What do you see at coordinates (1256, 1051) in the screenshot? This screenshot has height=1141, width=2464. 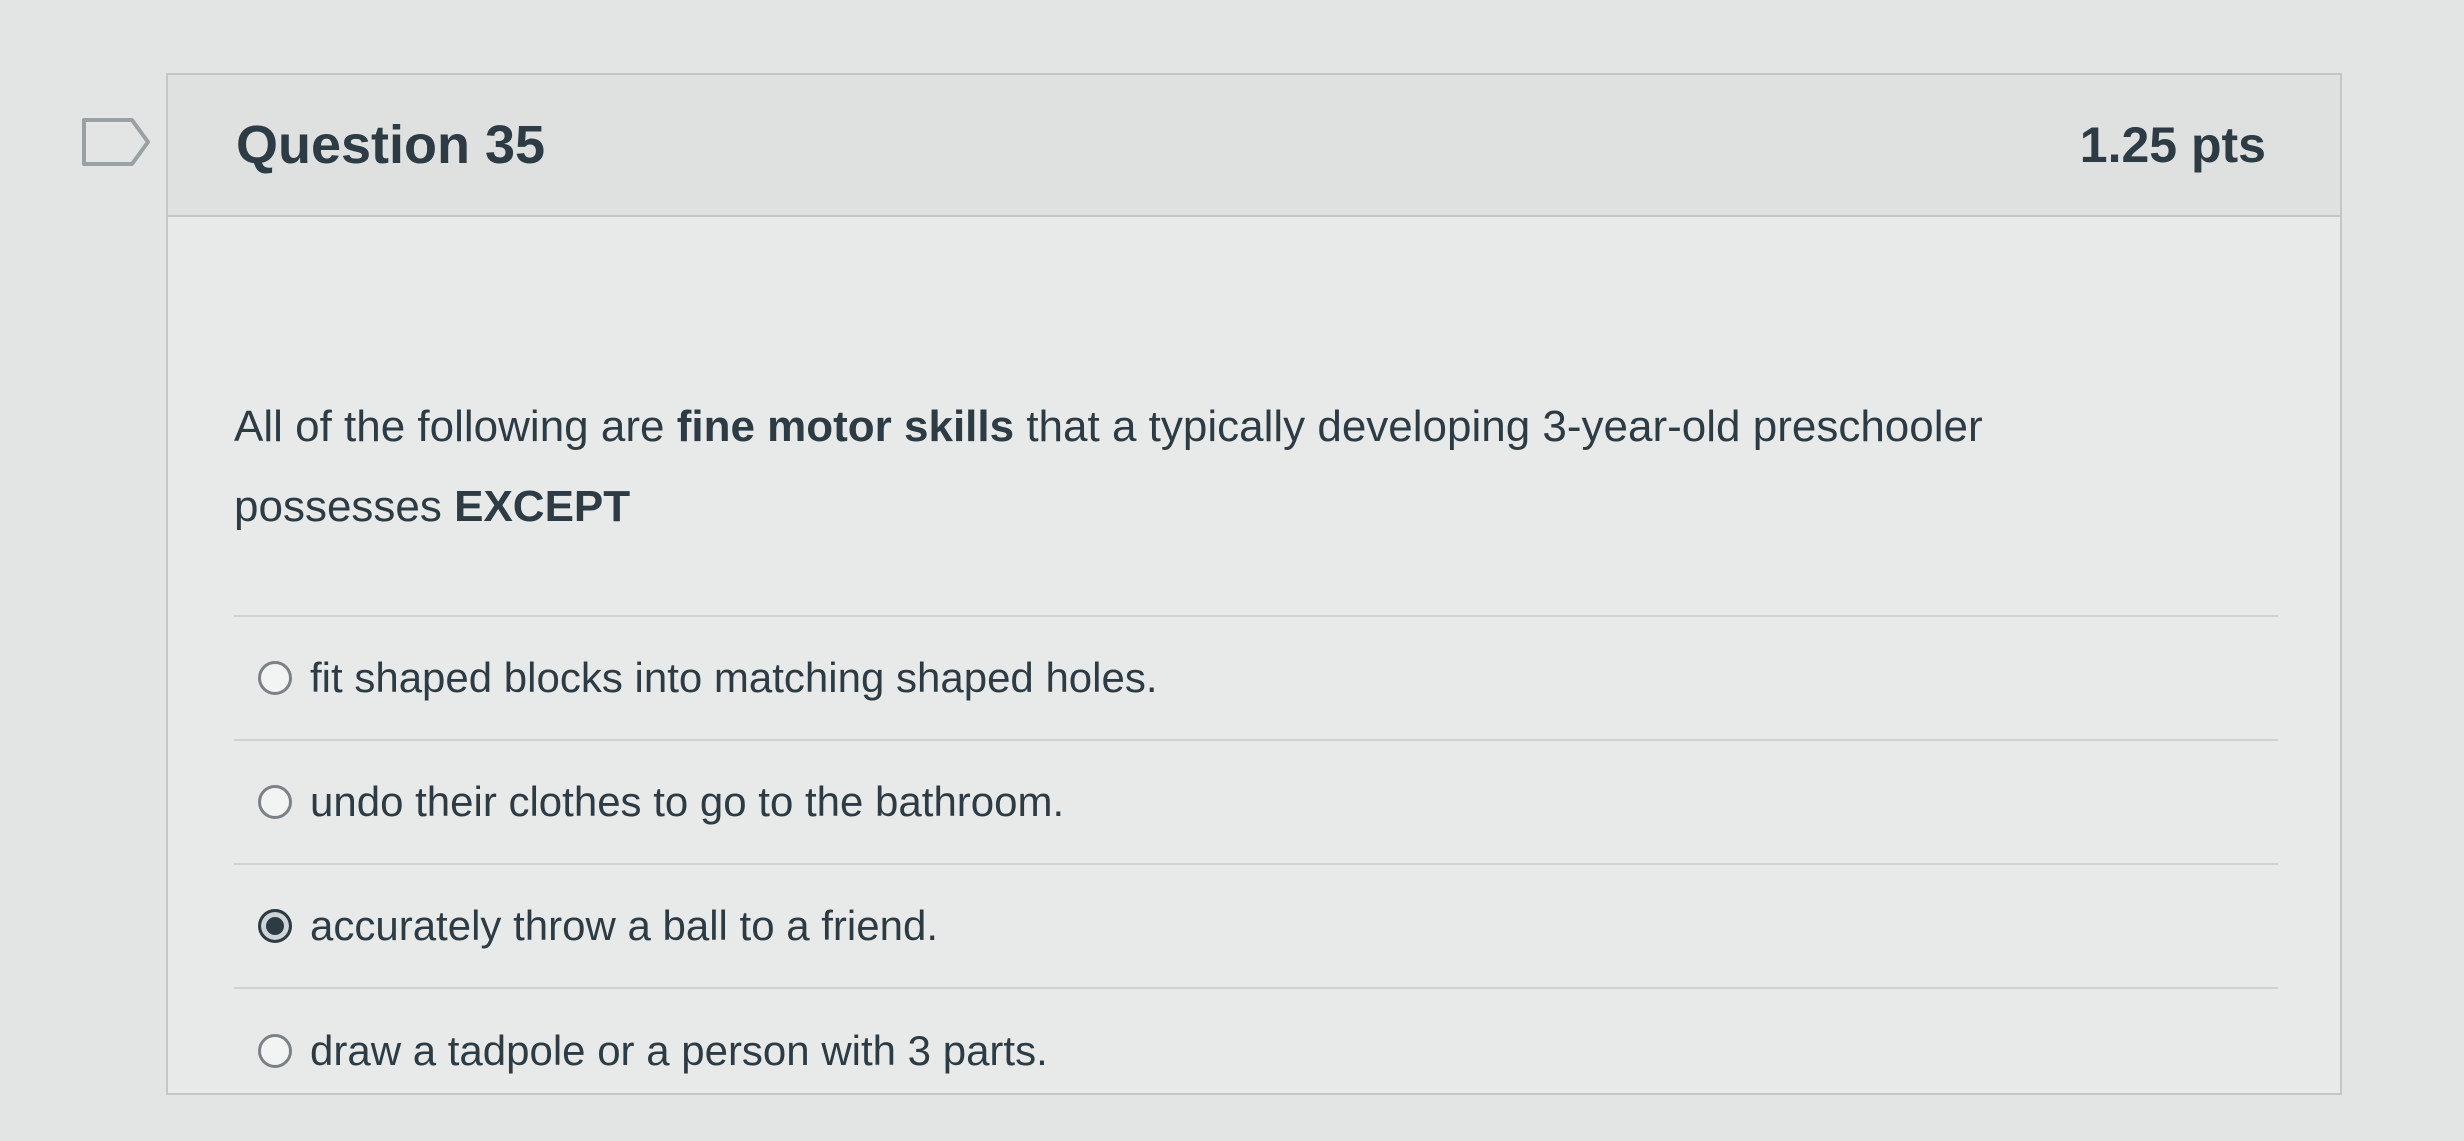 I see `answer-option-4: draw a tadpole or a person with 3 parts.` at bounding box center [1256, 1051].